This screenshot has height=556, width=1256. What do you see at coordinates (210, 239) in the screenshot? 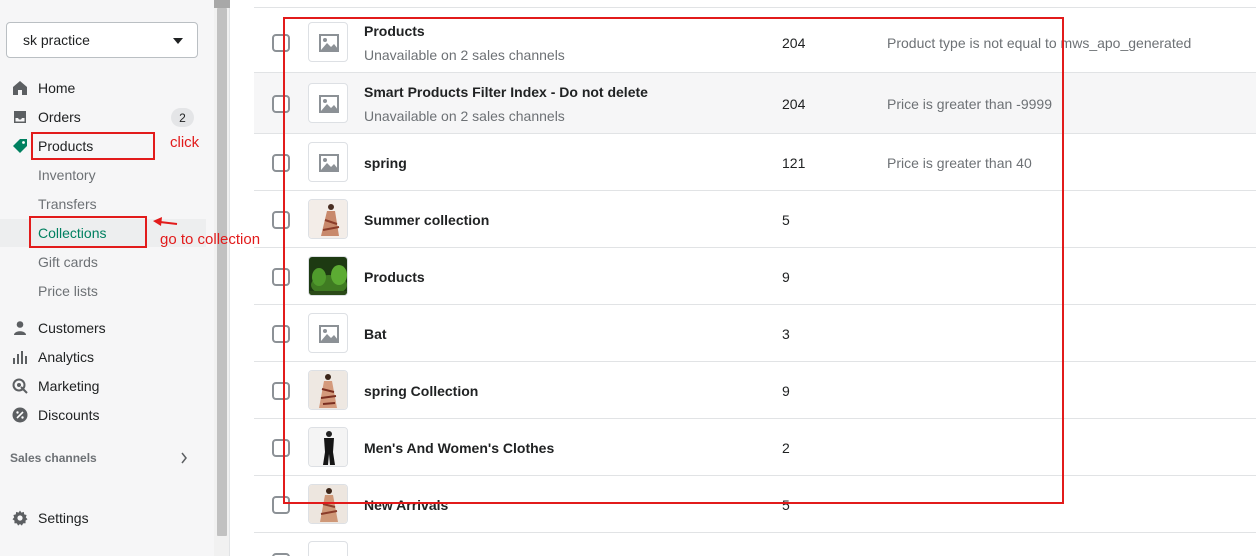
I see `annotation-go-to-collection-text: go to collection` at bounding box center [210, 239].